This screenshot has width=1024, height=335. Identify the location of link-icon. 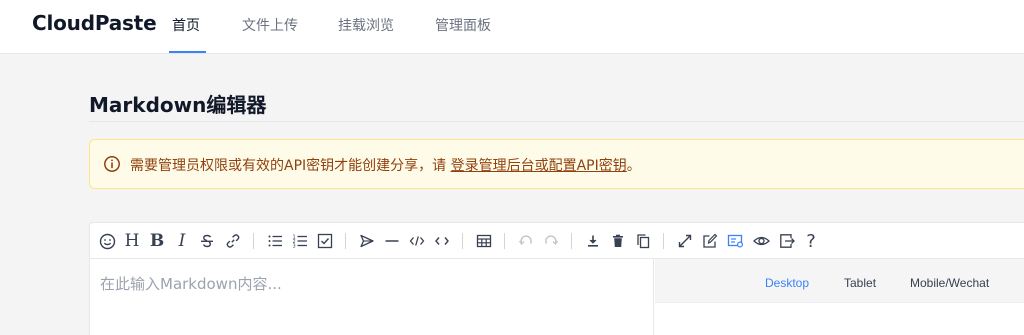
(233, 241).